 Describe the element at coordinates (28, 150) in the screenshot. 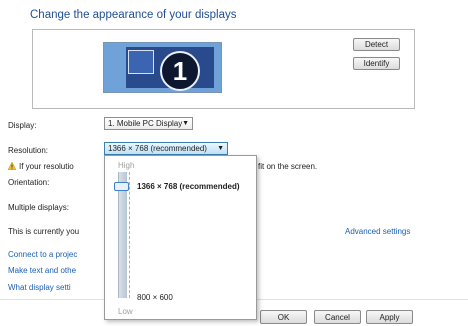

I see `resolution-label: Resolution:` at that location.